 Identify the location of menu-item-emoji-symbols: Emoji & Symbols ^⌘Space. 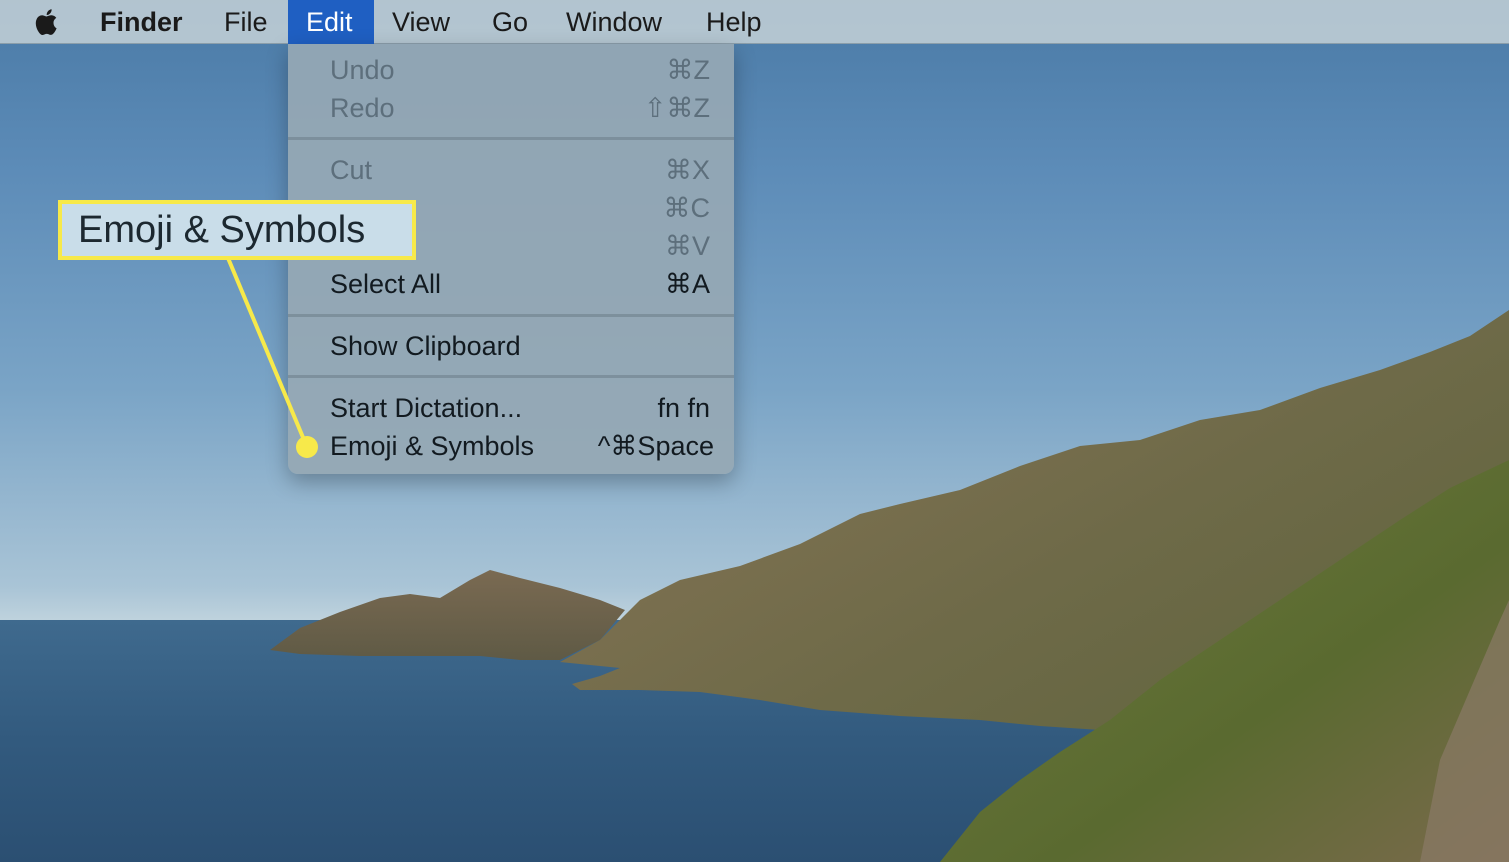
(511, 446).